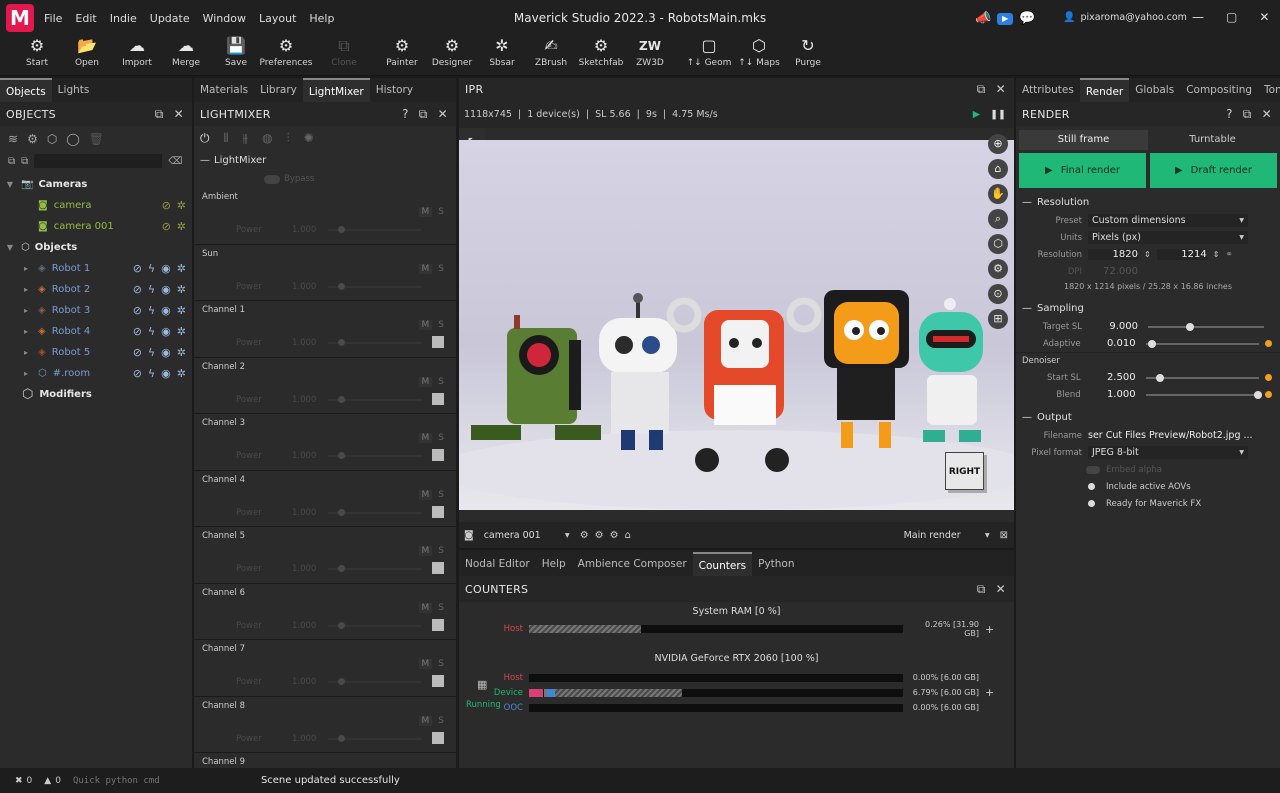  Describe the element at coordinates (1148, 308) in the screenshot. I see `sampling-section: — Sampling` at that location.